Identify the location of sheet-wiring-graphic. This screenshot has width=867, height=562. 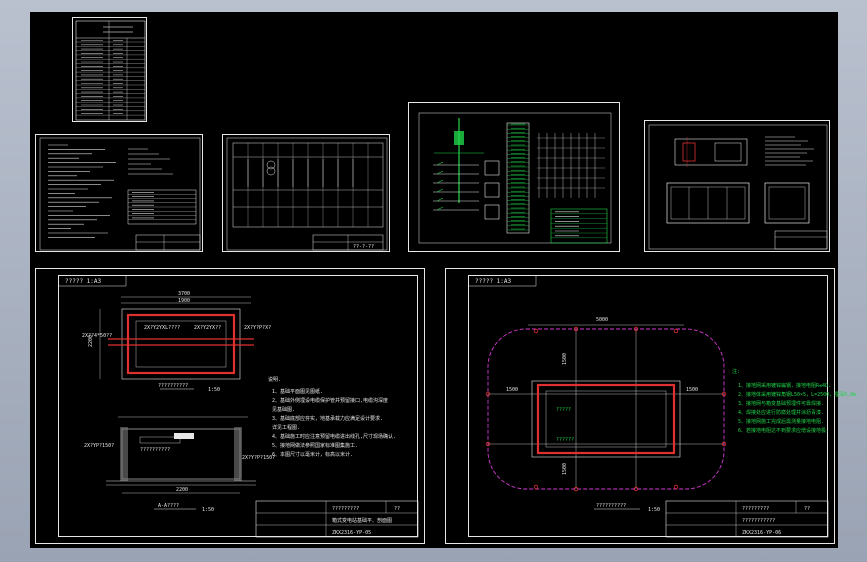
(515, 178).